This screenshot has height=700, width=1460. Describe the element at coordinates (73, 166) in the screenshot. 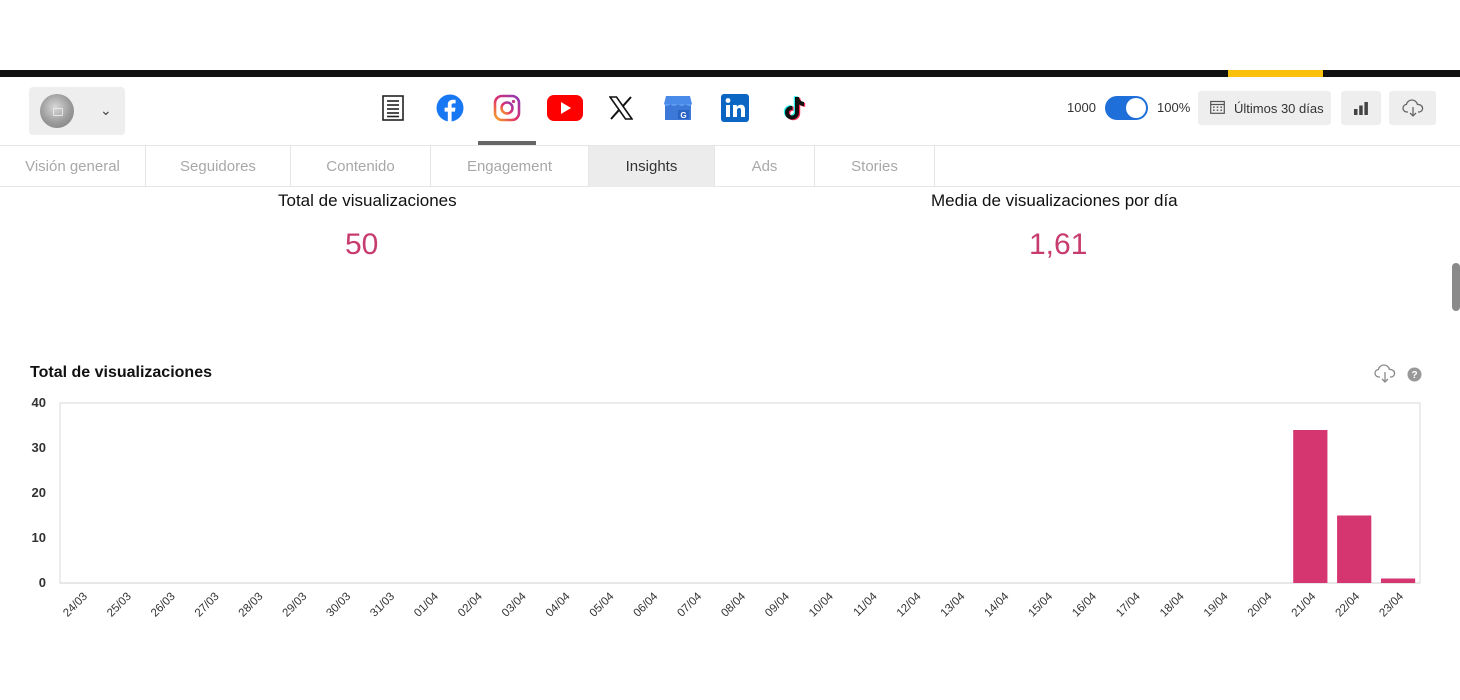

I see `tab-vision-general: Visión general` at that location.